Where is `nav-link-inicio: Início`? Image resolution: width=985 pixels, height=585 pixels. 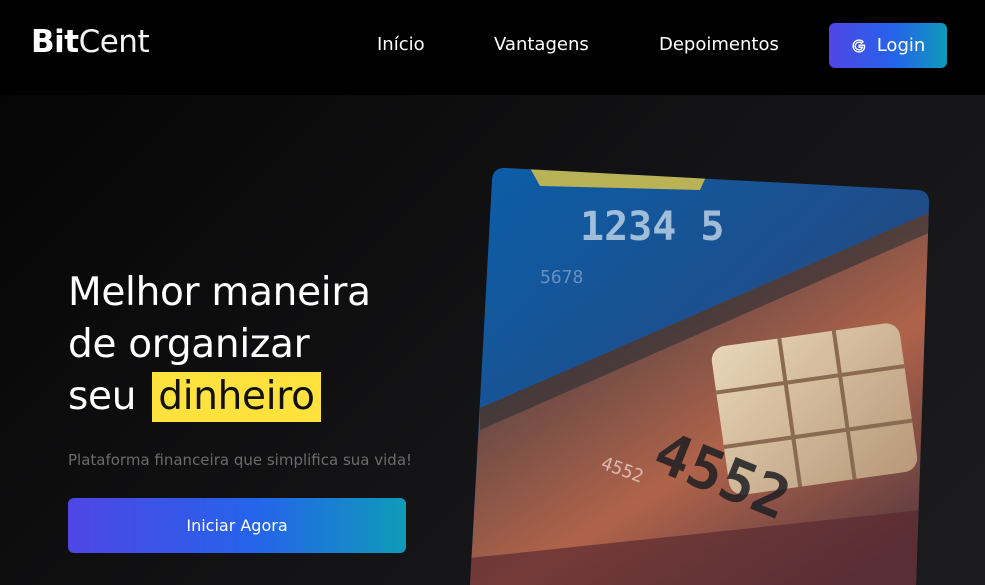
nav-link-inicio: Início is located at coordinates (401, 44).